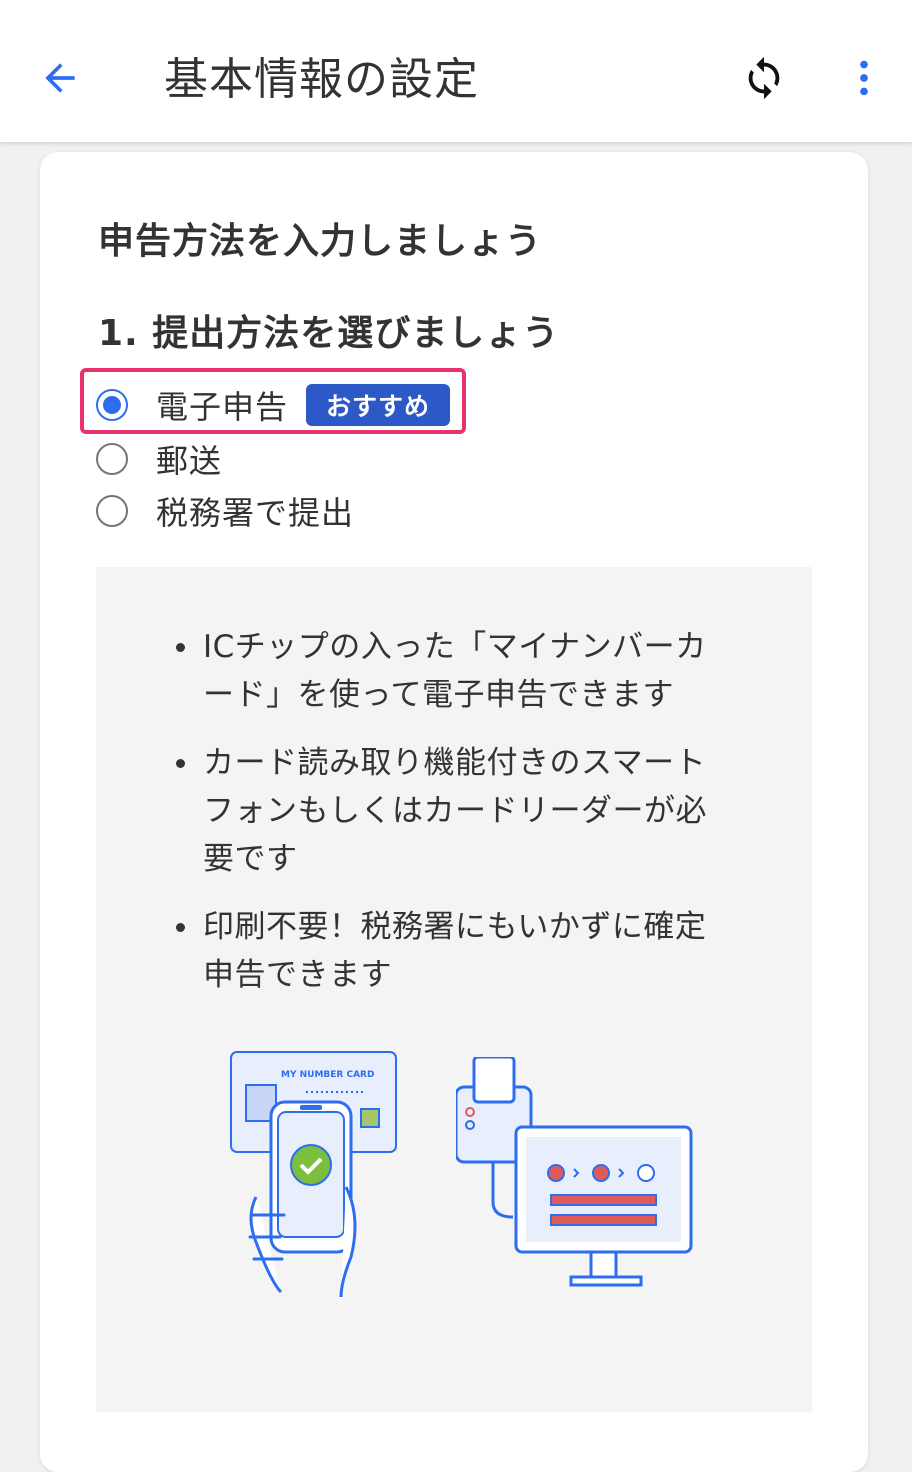 This screenshot has width=912, height=1472. What do you see at coordinates (378, 405) in the screenshot?
I see `recommended-badge: おすすめ` at bounding box center [378, 405].